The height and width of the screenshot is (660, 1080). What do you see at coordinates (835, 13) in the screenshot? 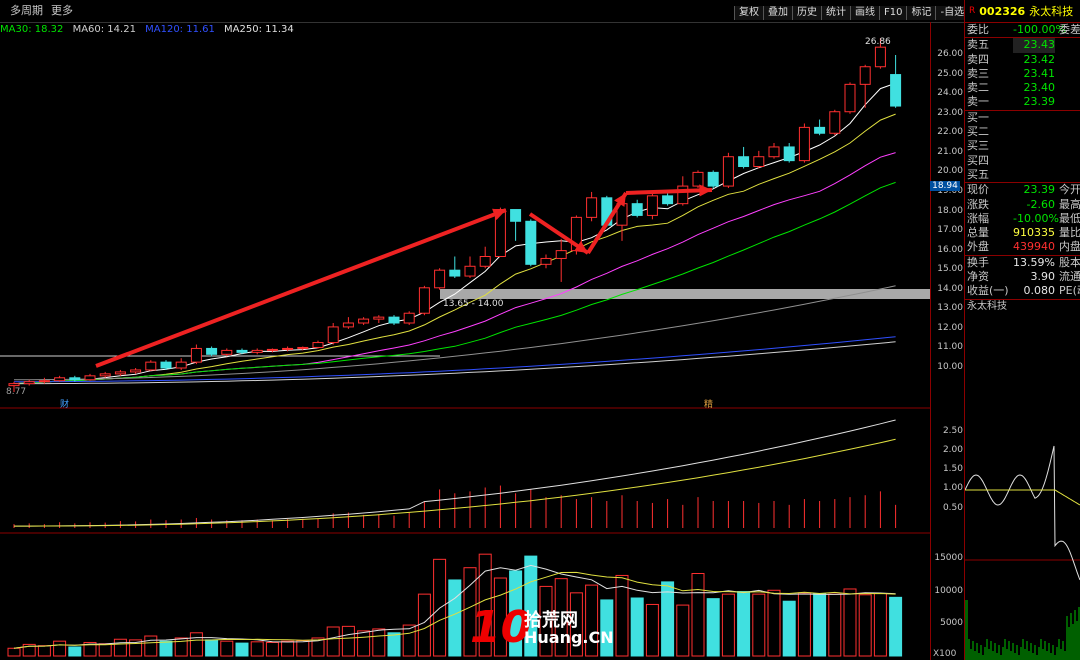
I see `toolbar-button-3: 统计` at bounding box center [835, 13].